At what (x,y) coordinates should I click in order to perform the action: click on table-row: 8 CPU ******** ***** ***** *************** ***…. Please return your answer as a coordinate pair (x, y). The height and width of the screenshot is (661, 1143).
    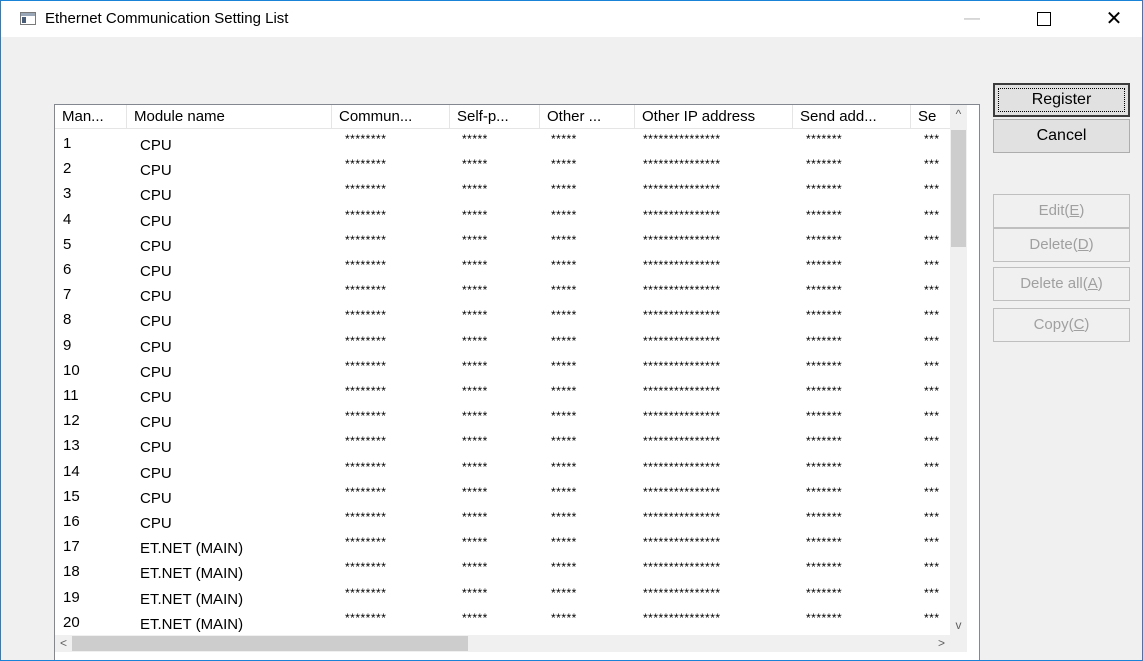
    Looking at the image, I should click on (502, 318).